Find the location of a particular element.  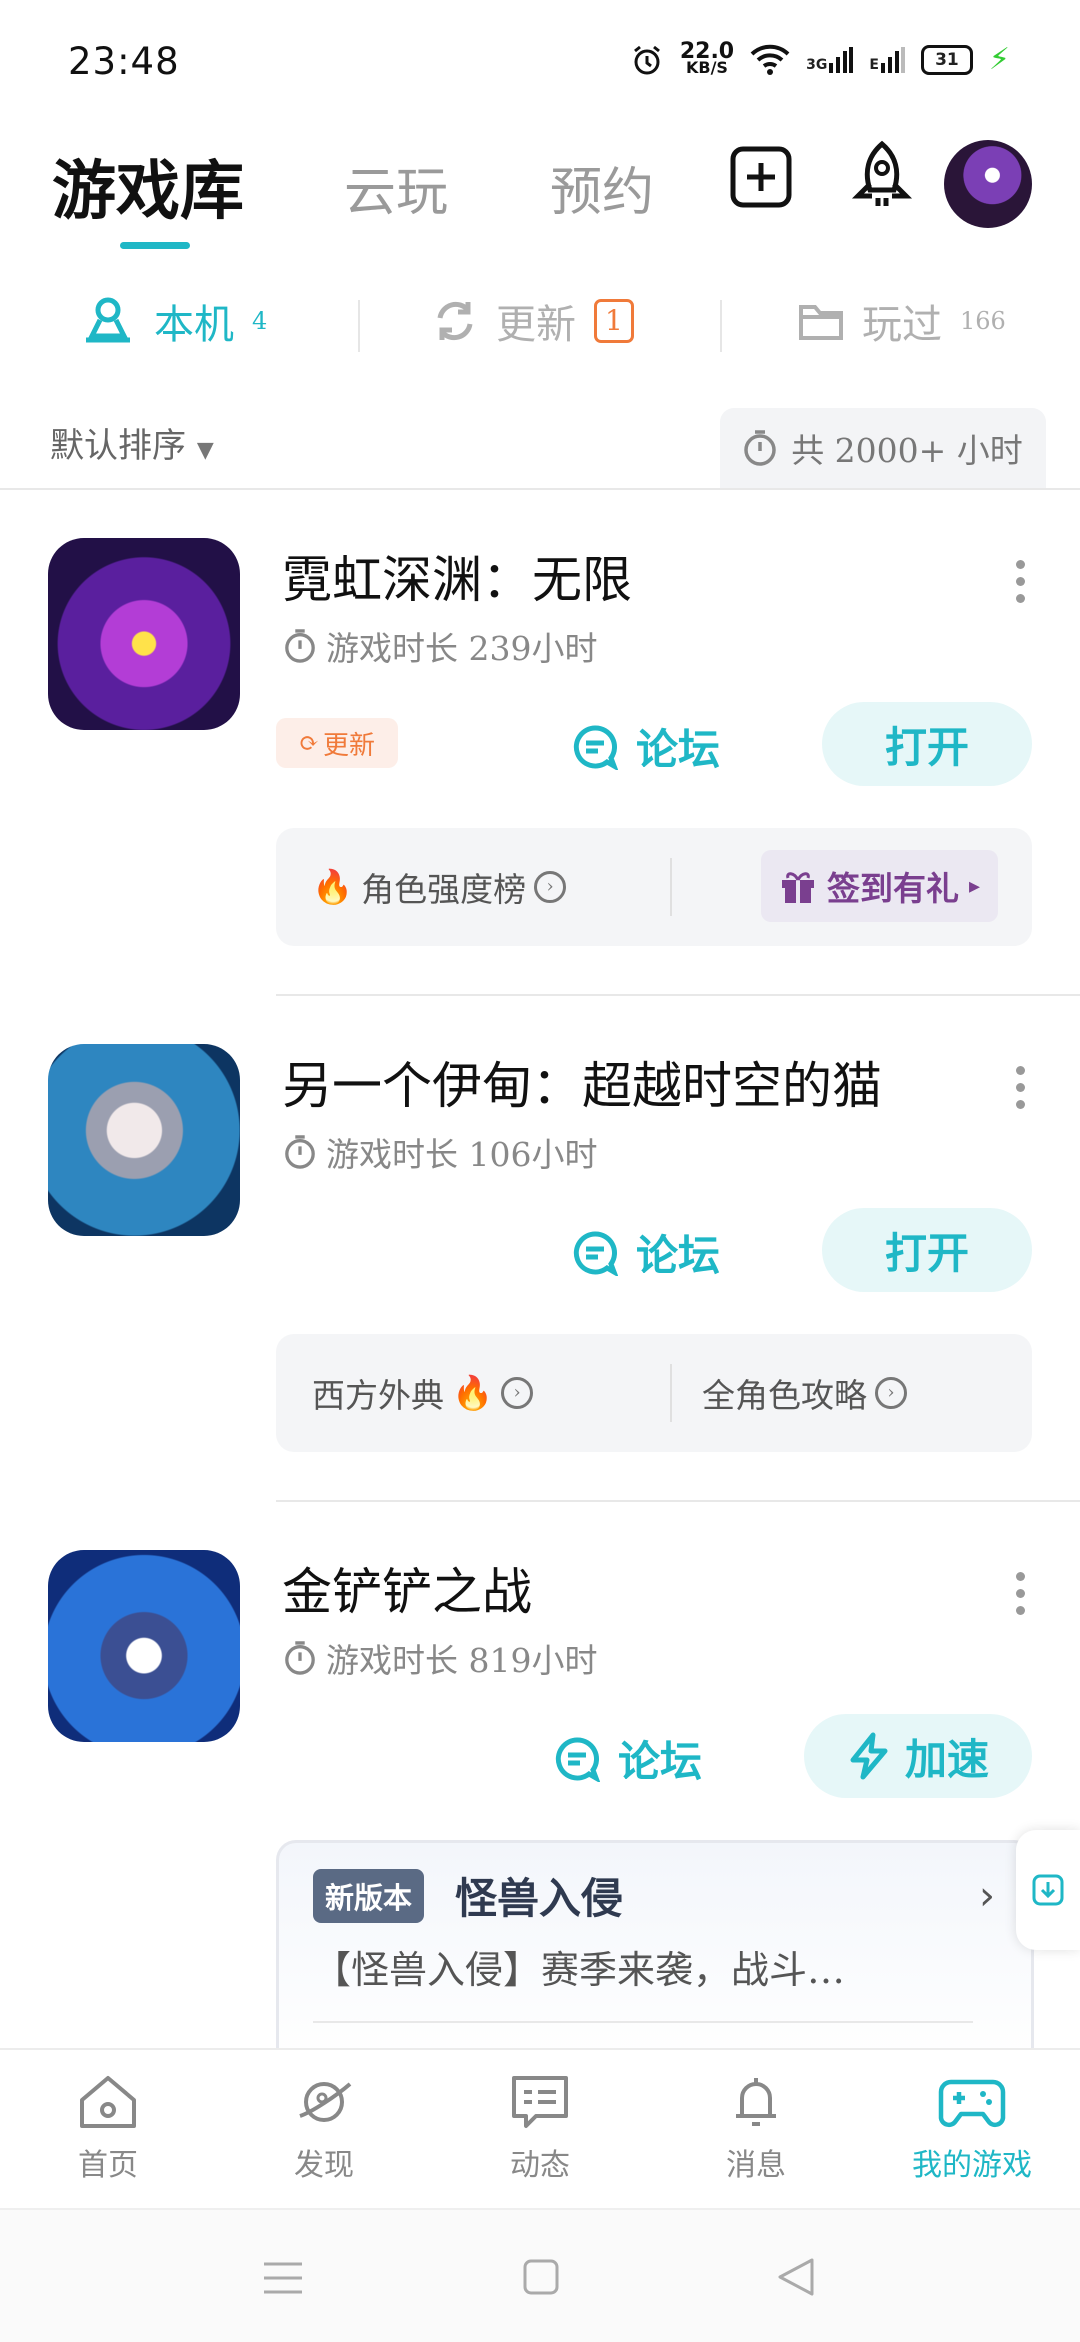

active-tab-indicator is located at coordinates (155, 245).